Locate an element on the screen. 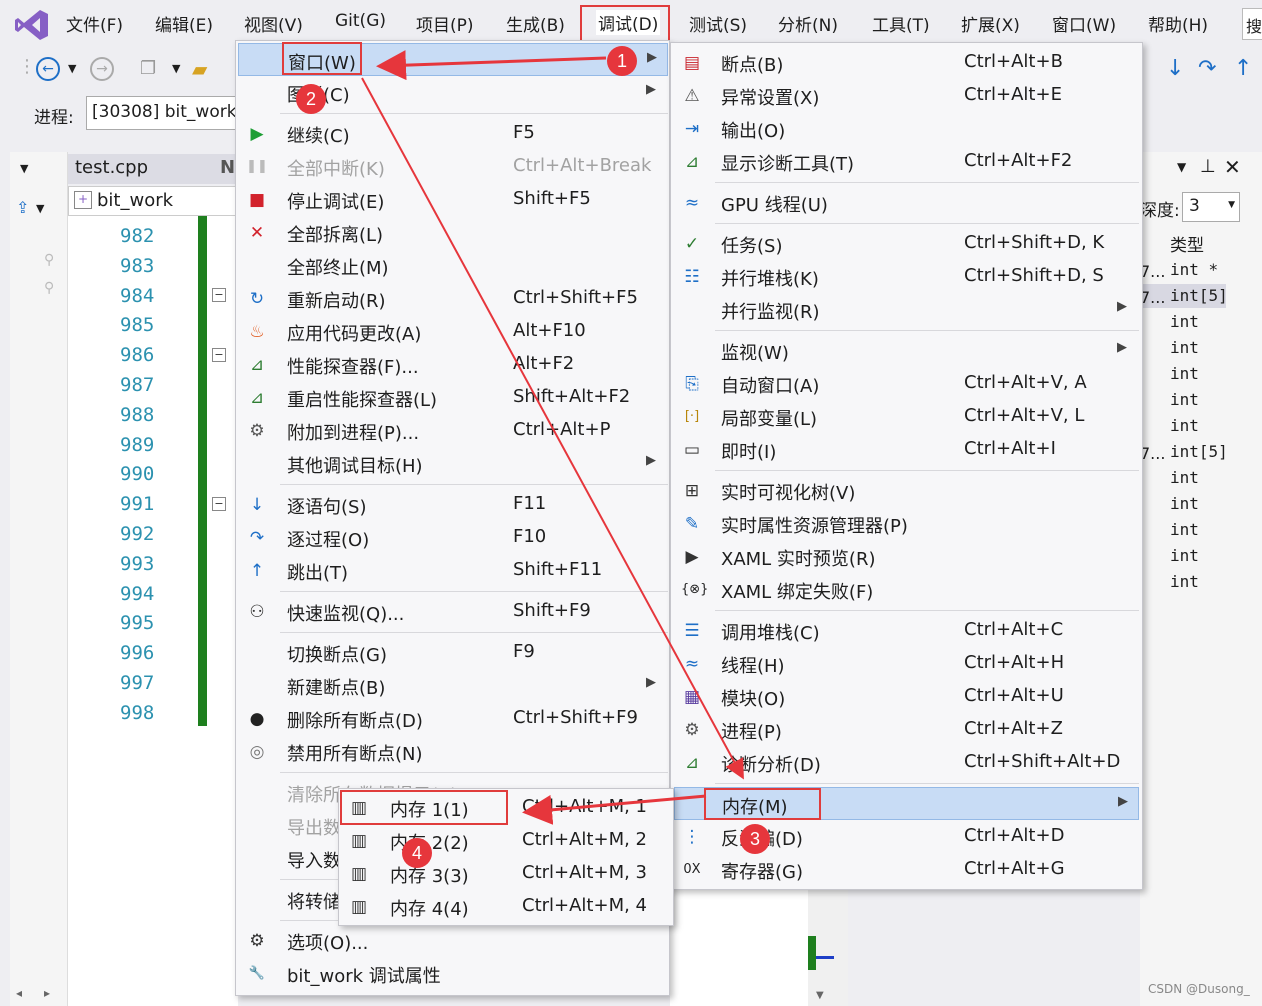  annotation-badge-3: 3 is located at coordinates (755, 839).